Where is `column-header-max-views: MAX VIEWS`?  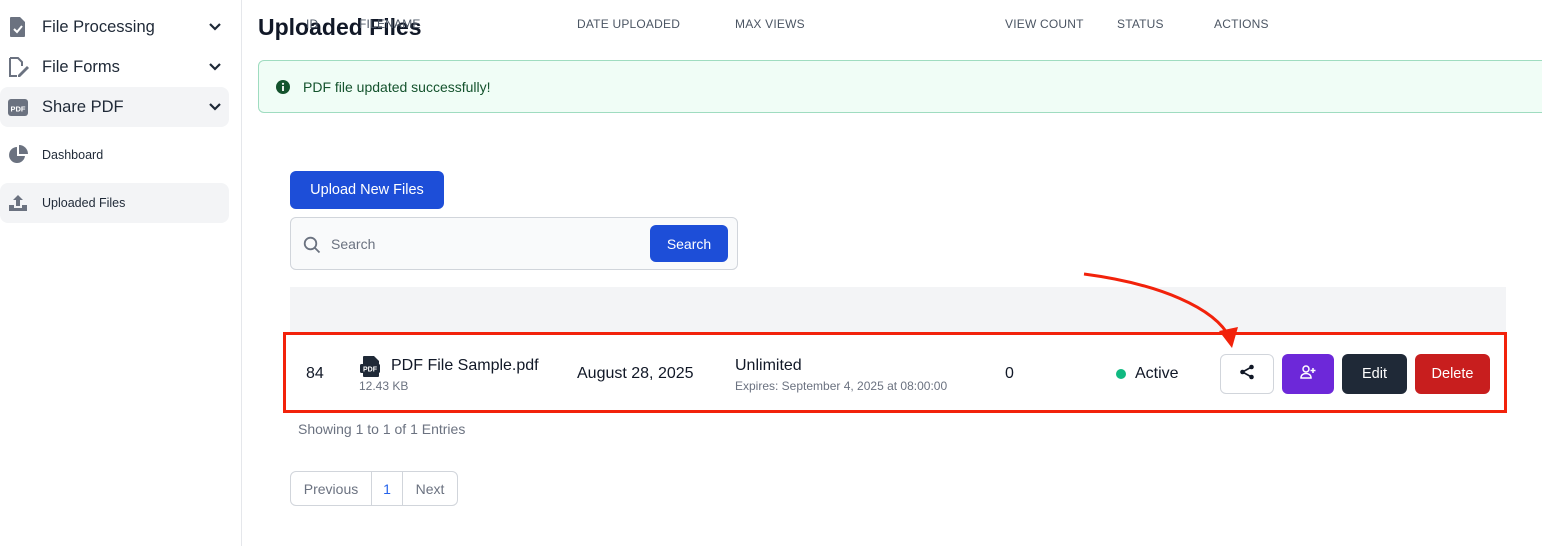
column-header-max-views: MAX VIEWS is located at coordinates (770, 24).